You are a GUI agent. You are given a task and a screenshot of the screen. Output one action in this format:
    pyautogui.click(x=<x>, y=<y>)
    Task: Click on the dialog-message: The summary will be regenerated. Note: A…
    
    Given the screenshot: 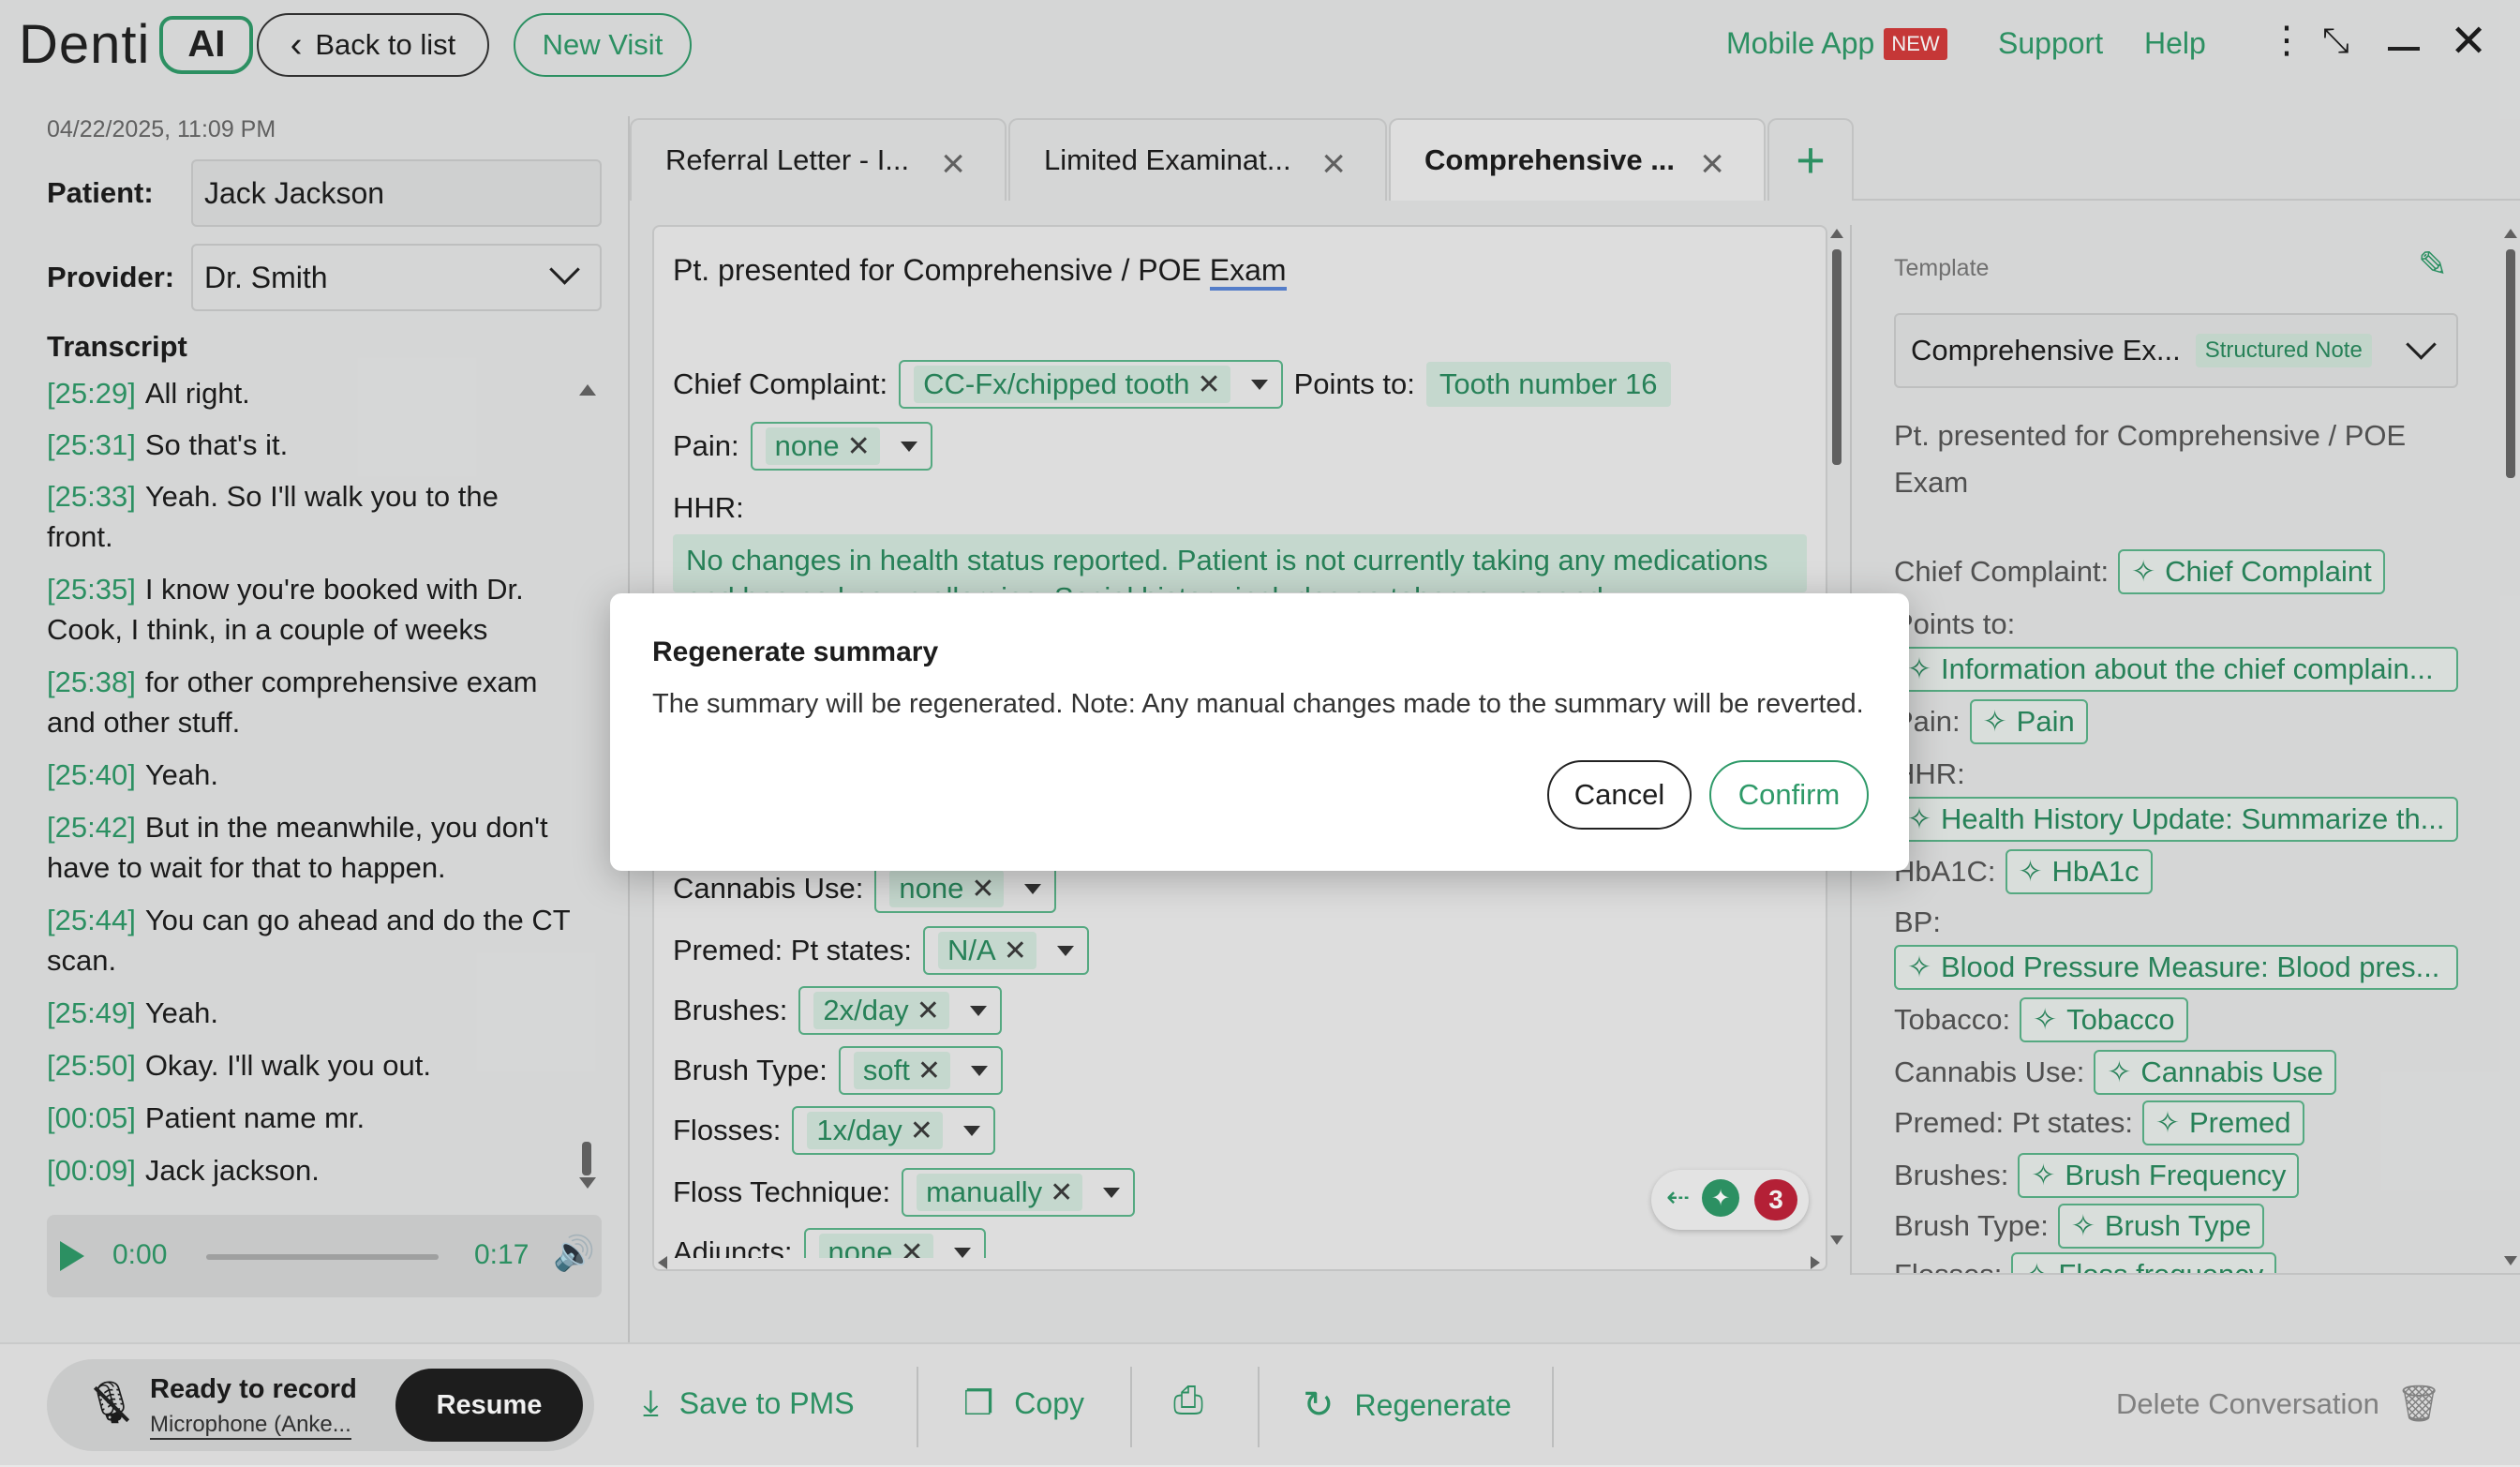 What is the action you would take?
    pyautogui.click(x=1258, y=704)
    